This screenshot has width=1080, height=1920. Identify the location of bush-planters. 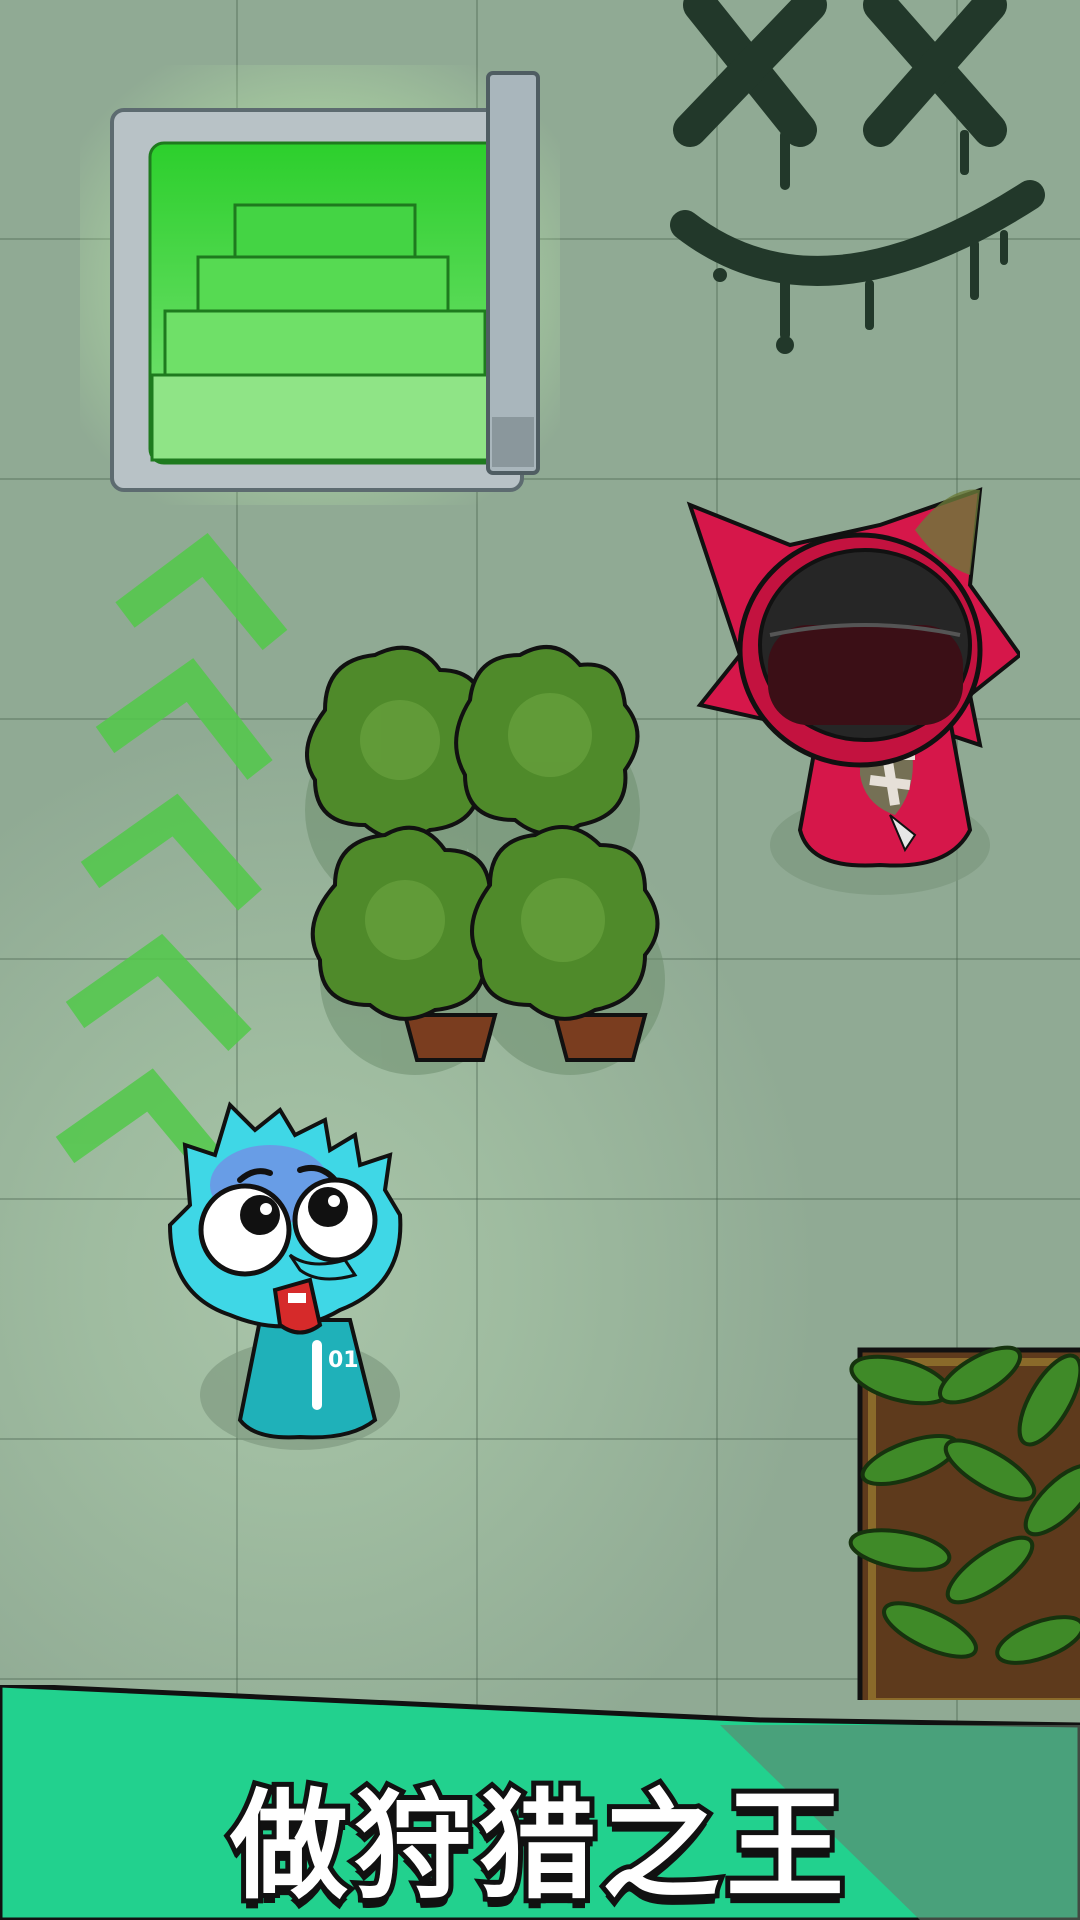
(485, 860).